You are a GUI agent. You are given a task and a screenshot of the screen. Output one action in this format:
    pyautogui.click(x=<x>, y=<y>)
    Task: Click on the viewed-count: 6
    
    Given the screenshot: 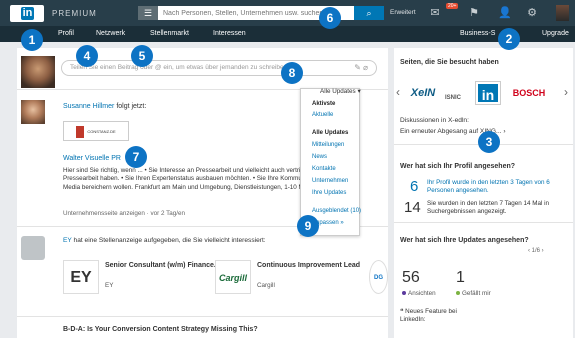 What is the action you would take?
    pyautogui.click(x=414, y=186)
    